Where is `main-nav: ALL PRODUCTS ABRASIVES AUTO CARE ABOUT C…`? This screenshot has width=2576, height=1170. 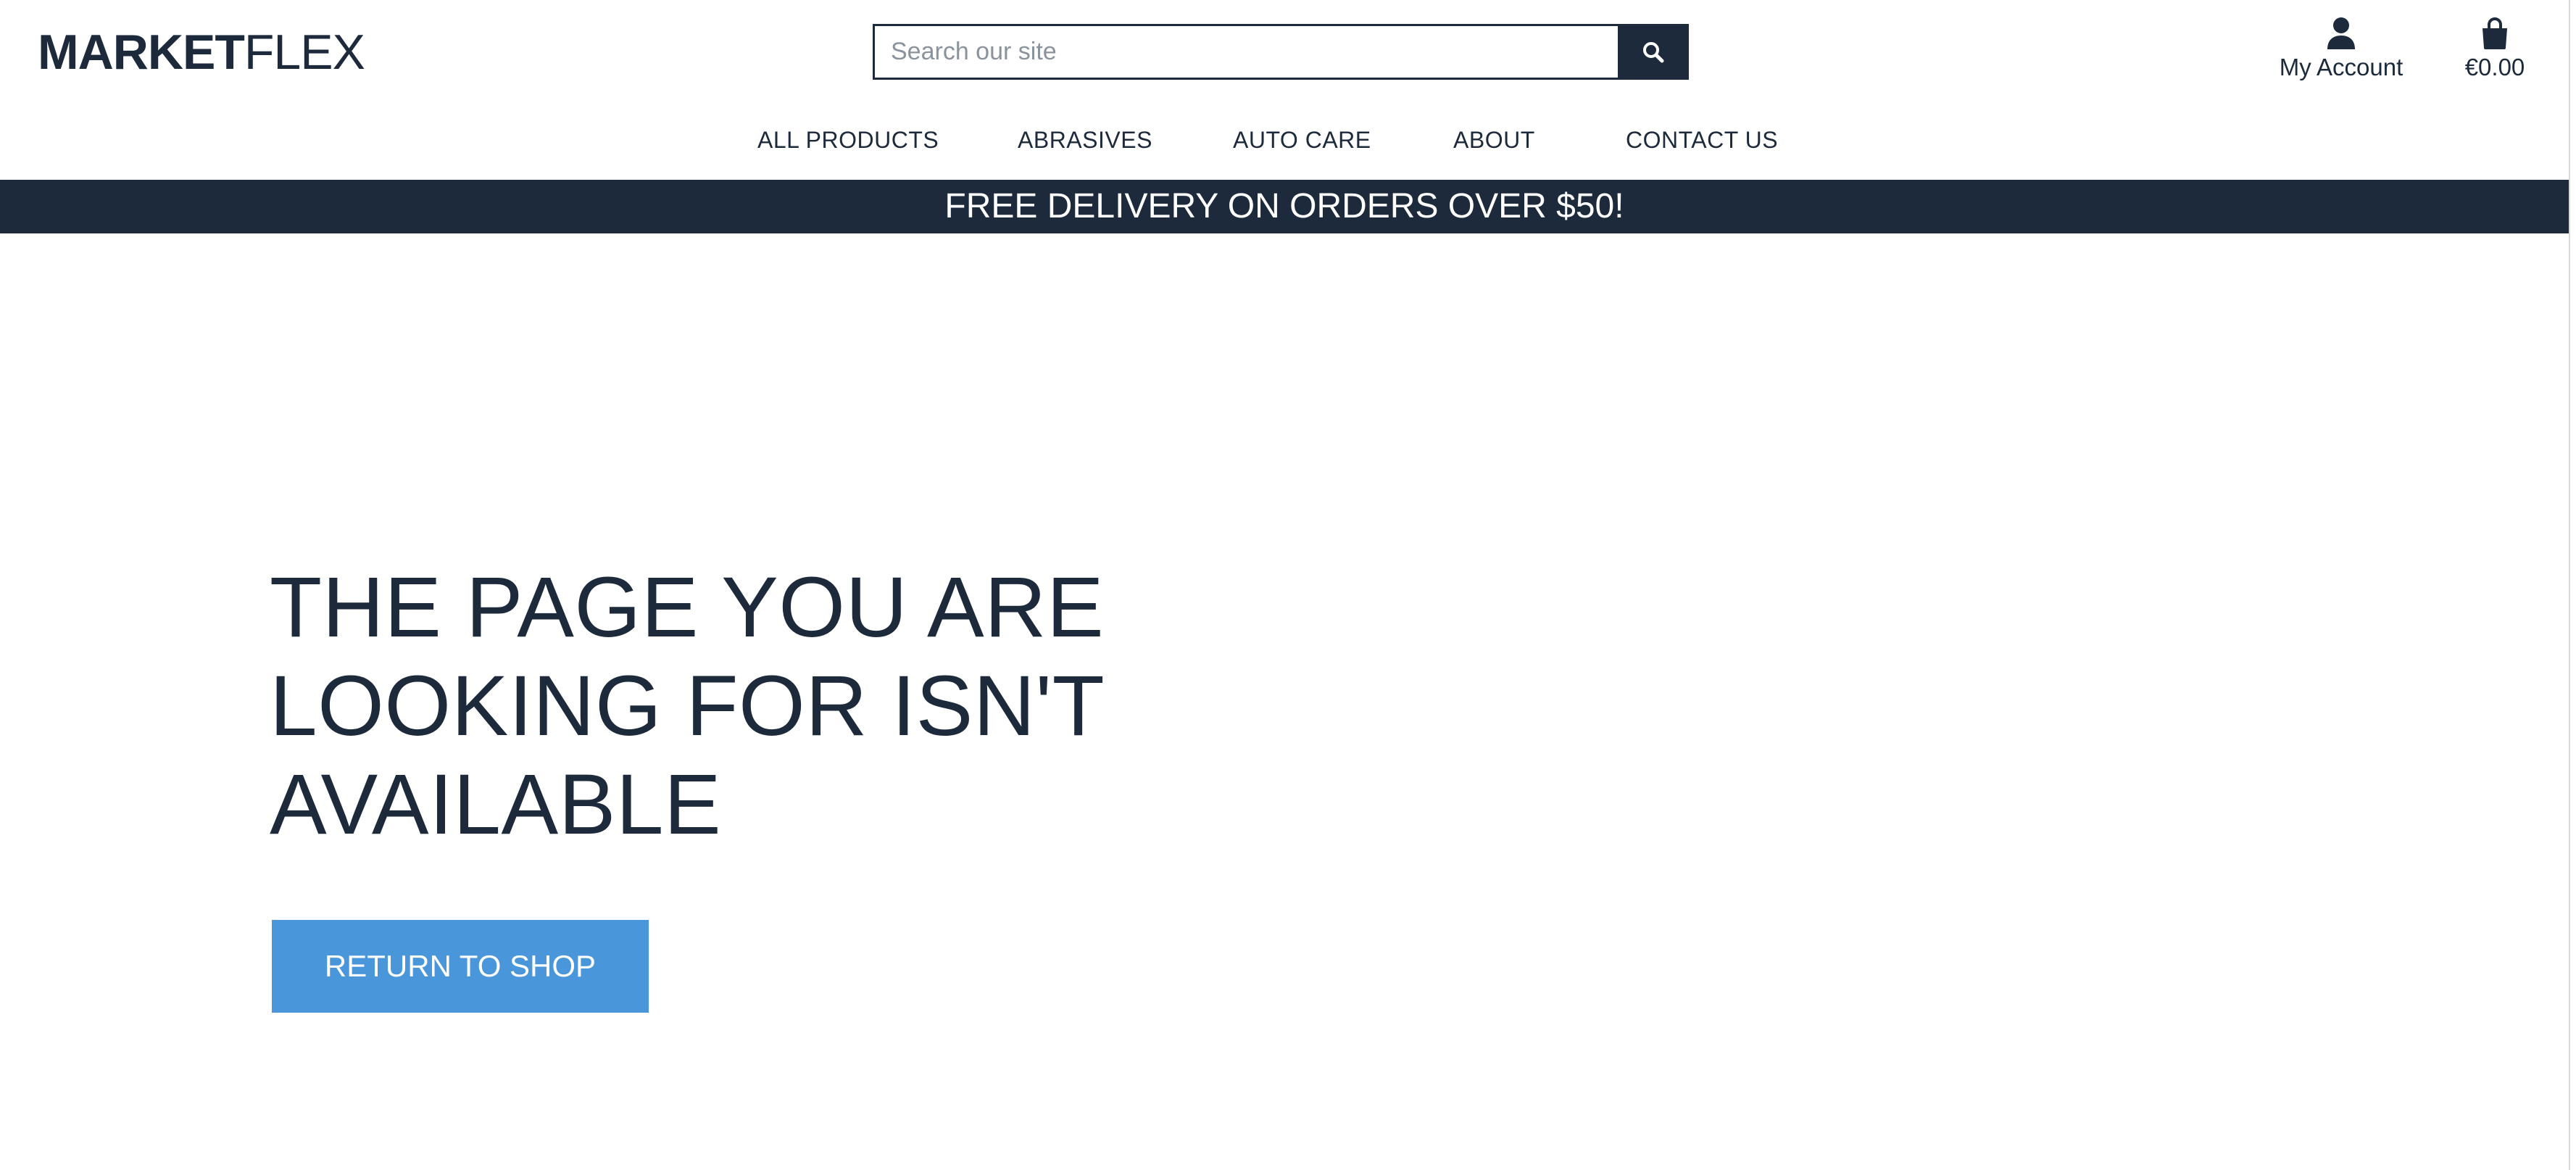
main-nav: ALL PRODUCTS ABRASIVES AUTO CARE ABOUT C… is located at coordinates (1288, 140).